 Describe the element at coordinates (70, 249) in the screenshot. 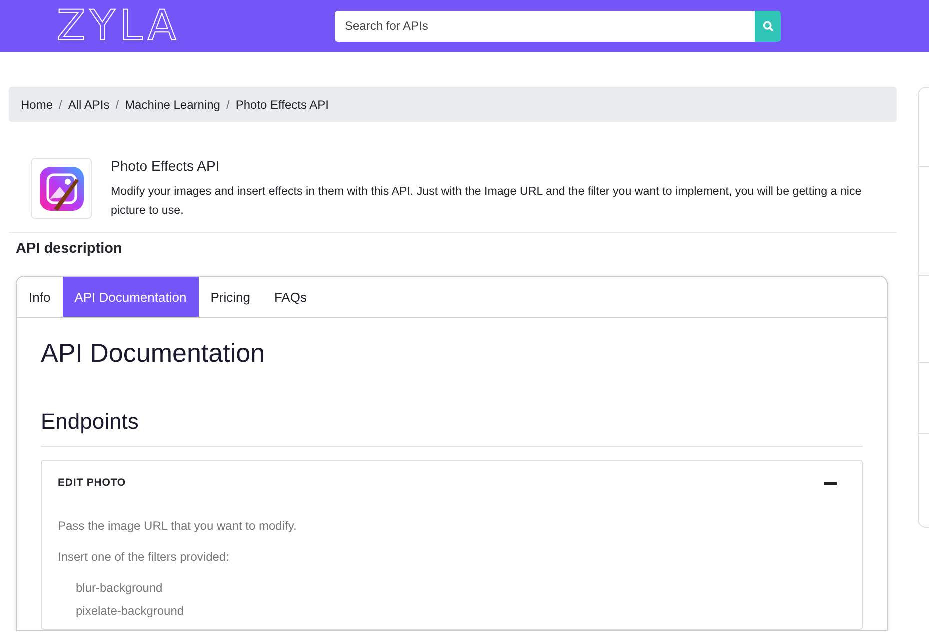

I see `section-title: API description` at that location.